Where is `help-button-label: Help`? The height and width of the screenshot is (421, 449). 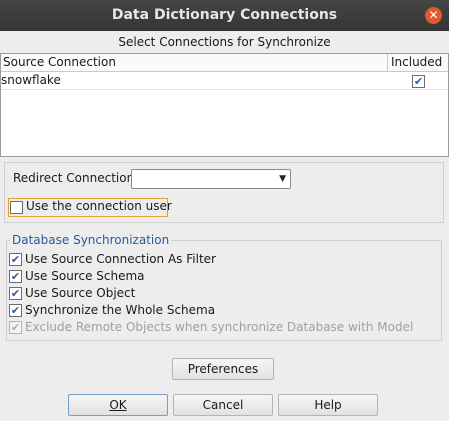
help-button-label: Help is located at coordinates (328, 405).